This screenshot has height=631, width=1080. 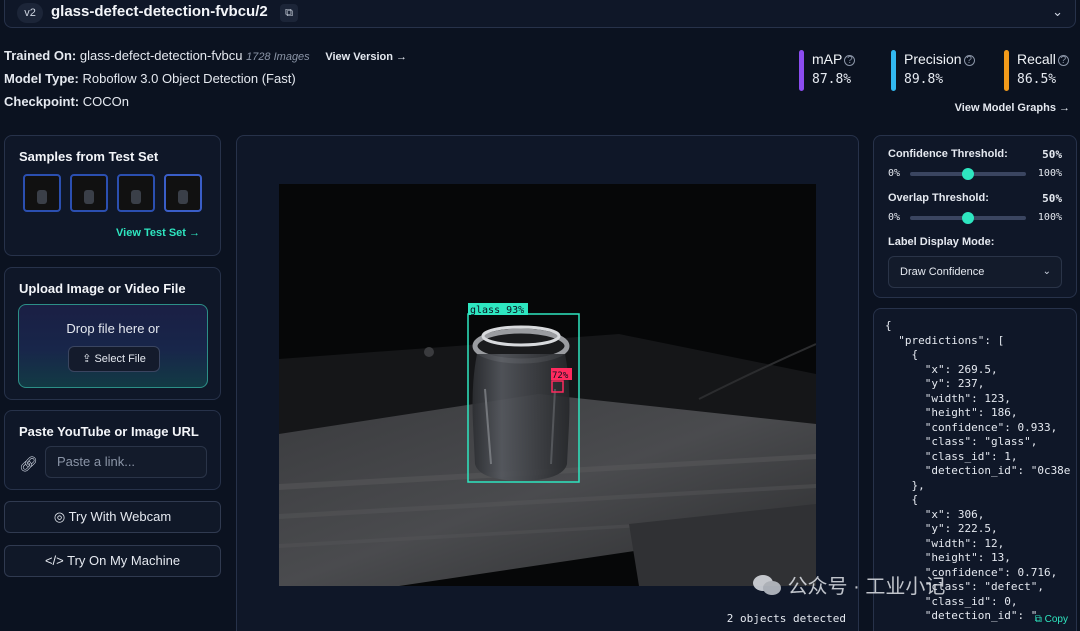 I want to click on samples-card: Samples from Test Set View Test Set →, so click(x=112, y=195).